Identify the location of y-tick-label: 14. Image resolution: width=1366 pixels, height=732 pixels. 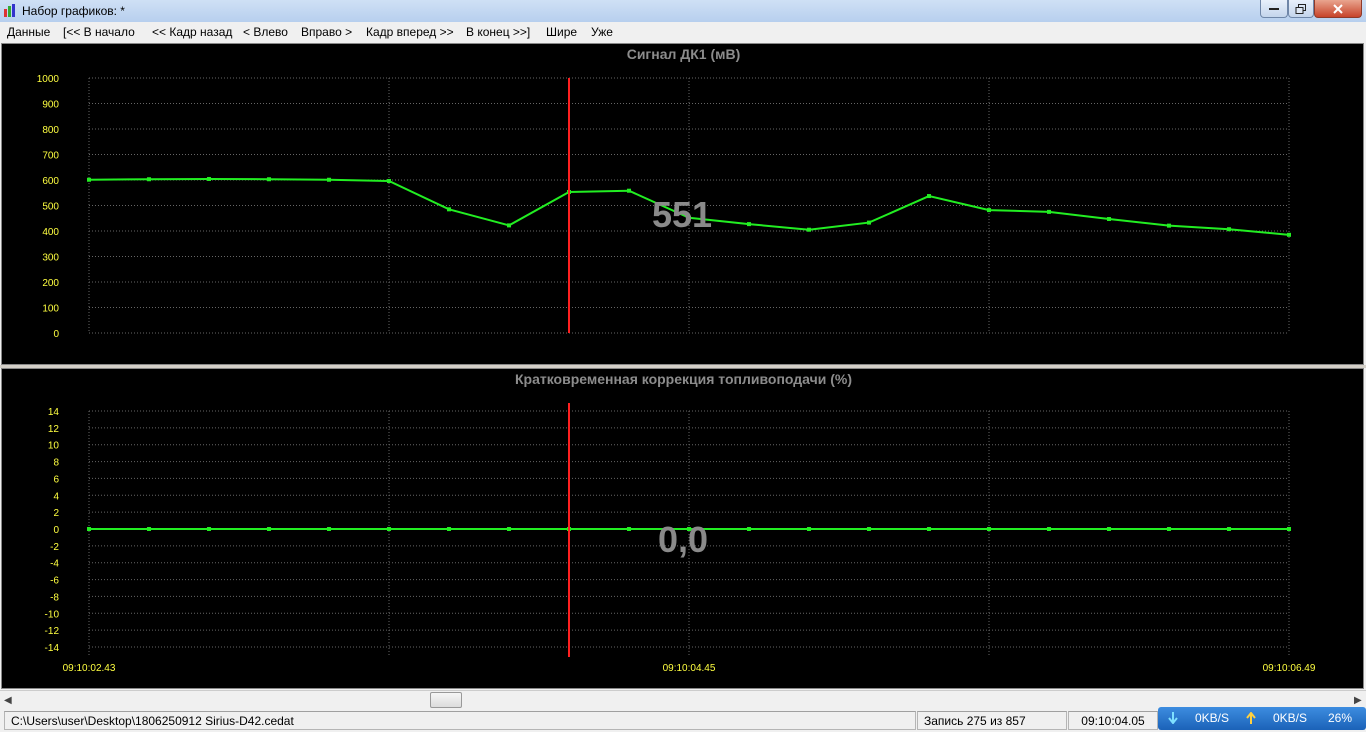
(54, 412).